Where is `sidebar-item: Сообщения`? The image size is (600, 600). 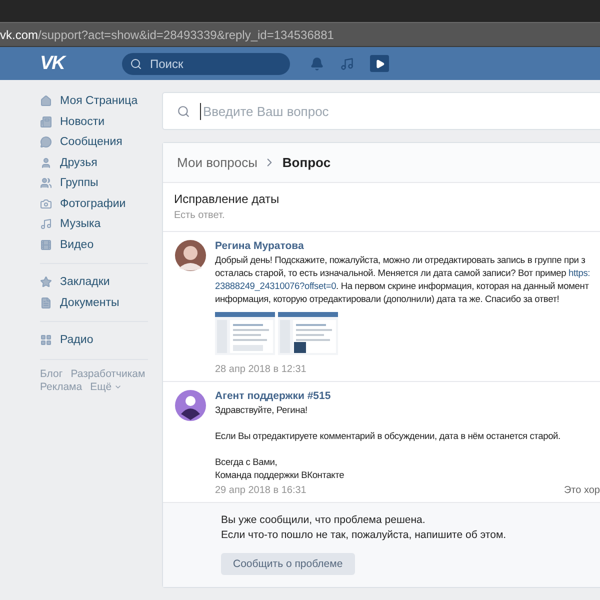 sidebar-item: Сообщения is located at coordinates (94, 142).